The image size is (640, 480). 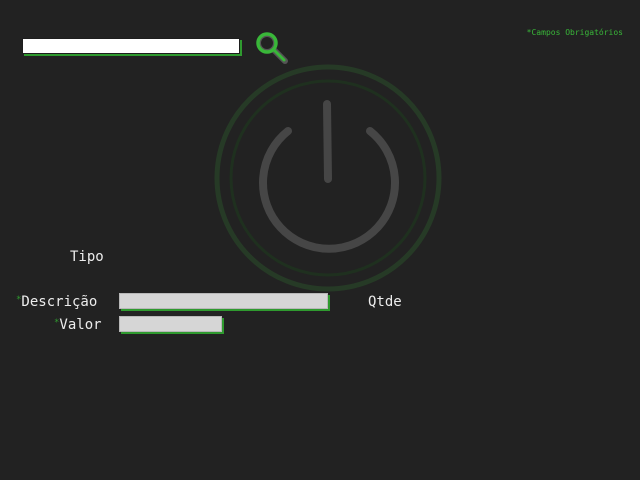 What do you see at coordinates (59, 302) in the screenshot?
I see `descricao-label: Descrição` at bounding box center [59, 302].